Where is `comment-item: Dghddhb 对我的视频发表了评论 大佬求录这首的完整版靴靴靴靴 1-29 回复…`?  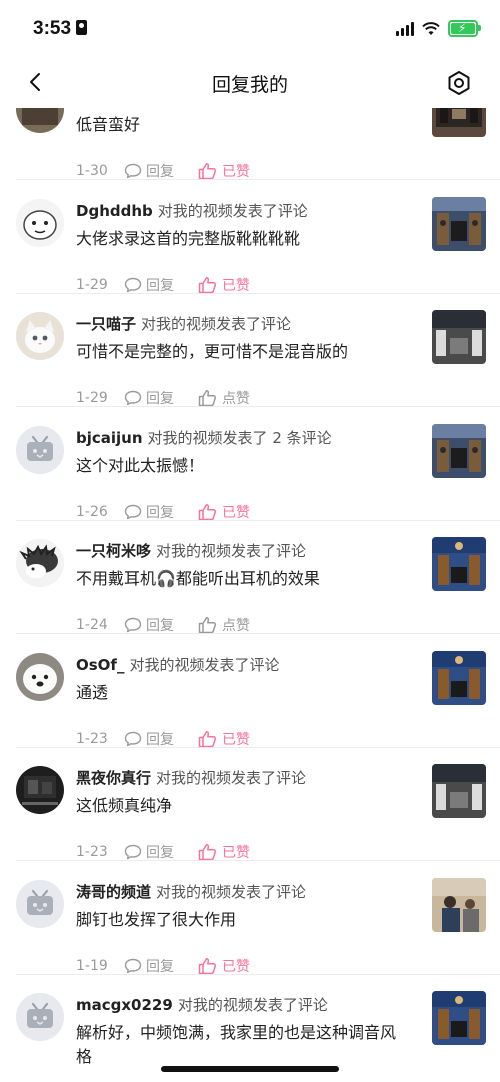 comment-item: Dghddhb 对我的视频发表了评论 大佬求录这首的完整版靴靴靴靴 1-29 回复… is located at coordinates (250, 237).